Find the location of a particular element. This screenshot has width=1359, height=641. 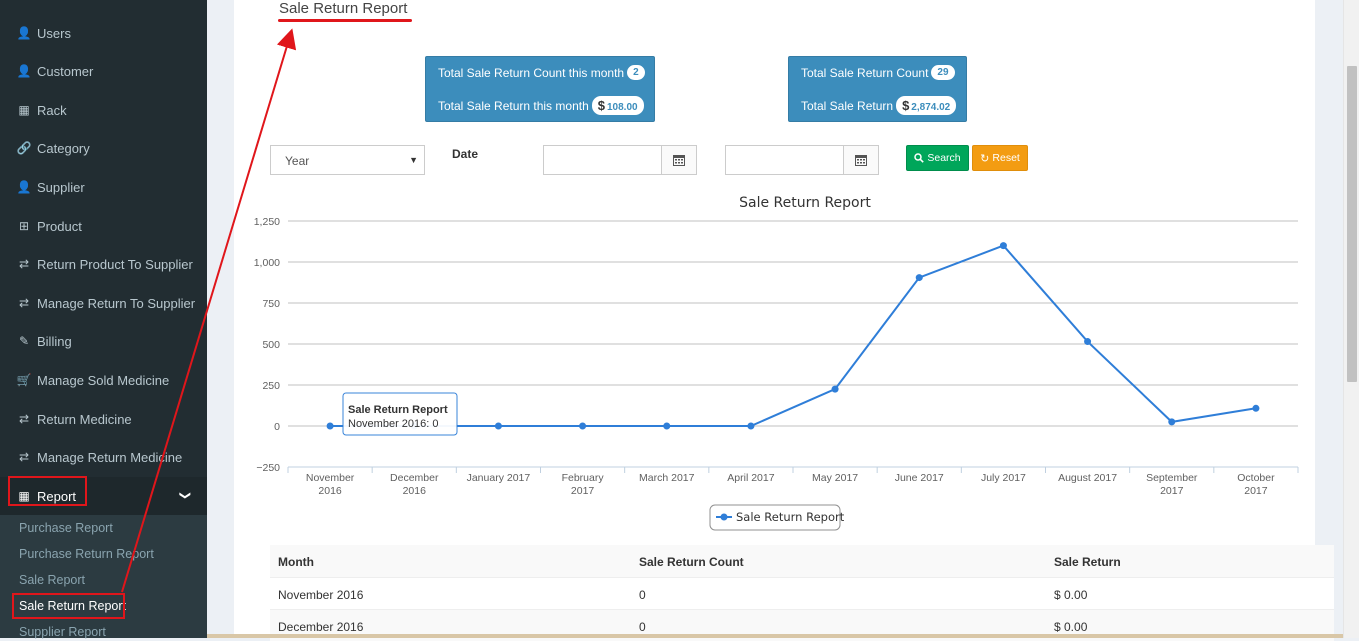

sidebar-item-manage-return-medicine: ⇄ Manage Return Medicine is located at coordinates (103, 457).